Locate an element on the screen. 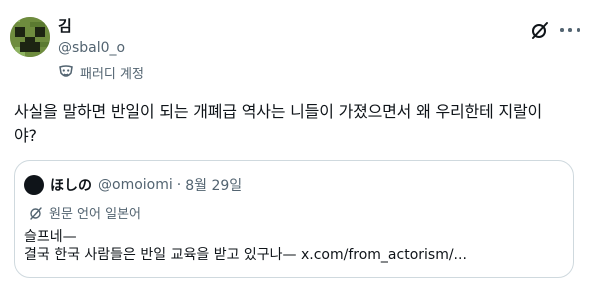 The image size is (594, 284). author-display-name: 김 is located at coordinates (65, 26).